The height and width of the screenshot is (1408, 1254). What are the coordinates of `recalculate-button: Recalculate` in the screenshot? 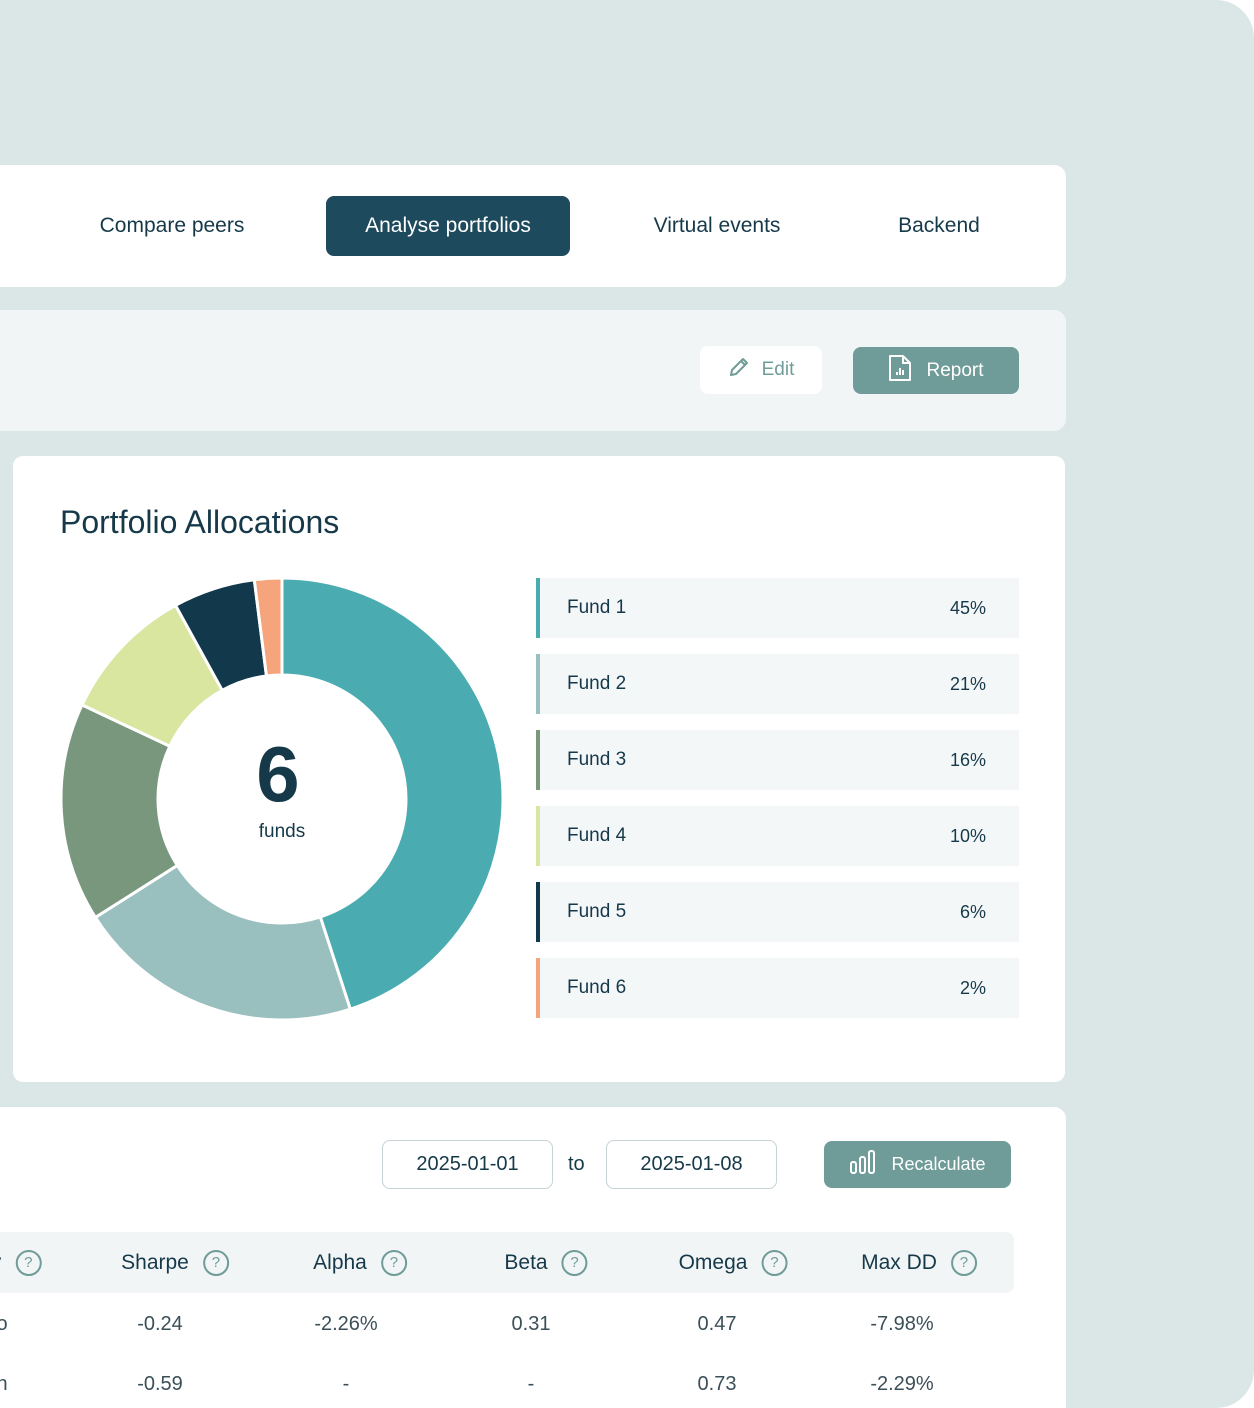 It's located at (917, 1164).